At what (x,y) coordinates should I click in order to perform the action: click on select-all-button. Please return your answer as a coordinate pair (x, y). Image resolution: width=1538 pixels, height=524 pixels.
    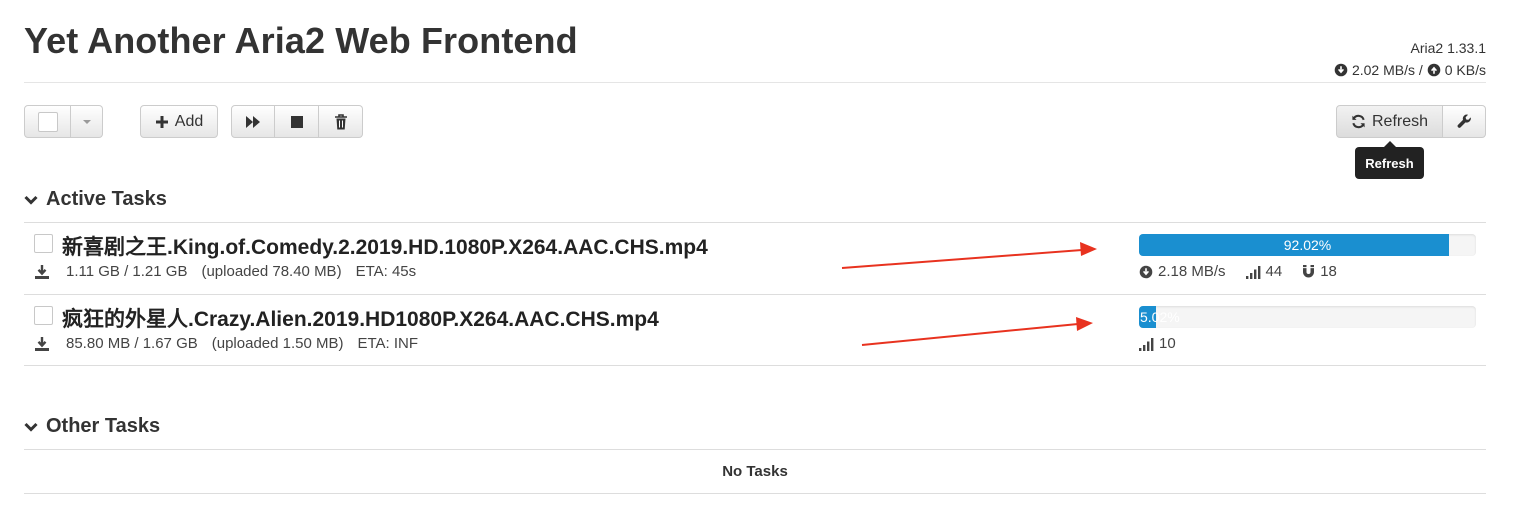
    Looking at the image, I should click on (47, 121).